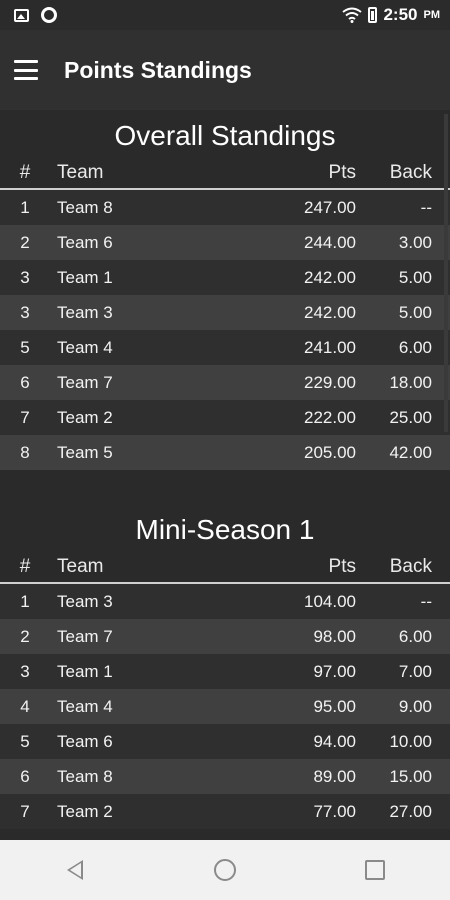 The height and width of the screenshot is (900, 450). Describe the element at coordinates (225, 382) in the screenshot. I see `table-row: 6 Team 7 229.00 18.00` at that location.